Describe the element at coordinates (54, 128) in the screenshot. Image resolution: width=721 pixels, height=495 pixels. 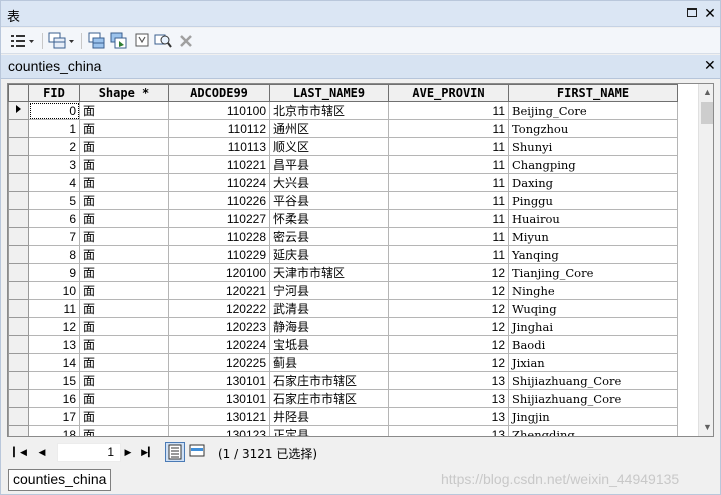
I see `fid-cell: 1` at that location.